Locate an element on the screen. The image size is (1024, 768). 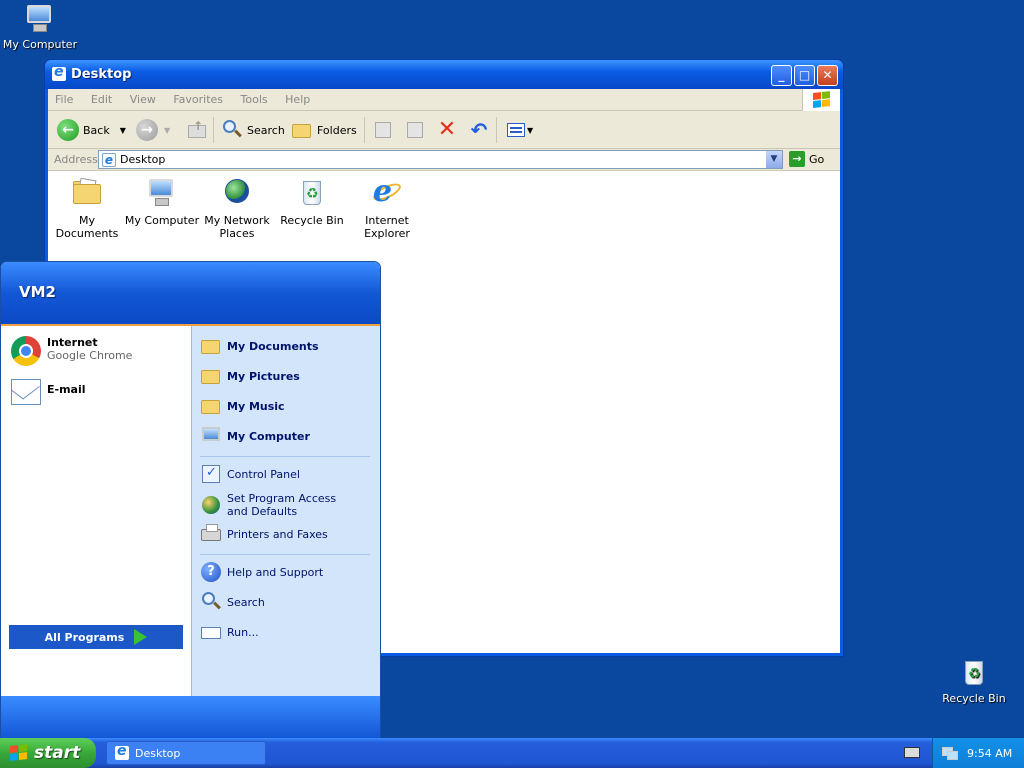
green-arrow-icon is located at coordinates (141, 637).